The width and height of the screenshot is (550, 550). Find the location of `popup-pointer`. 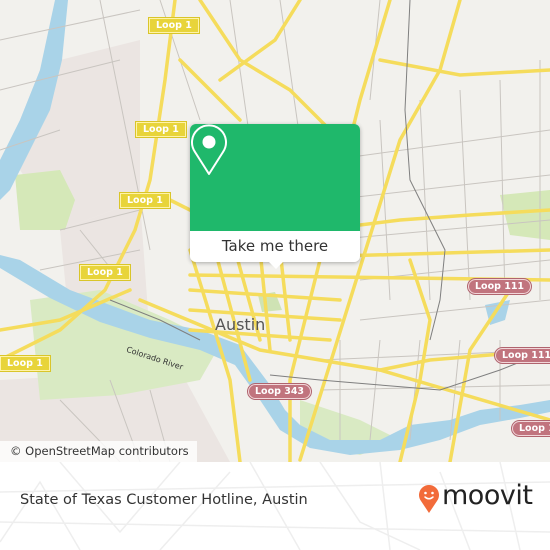

popup-pointer is located at coordinates (276, 265).